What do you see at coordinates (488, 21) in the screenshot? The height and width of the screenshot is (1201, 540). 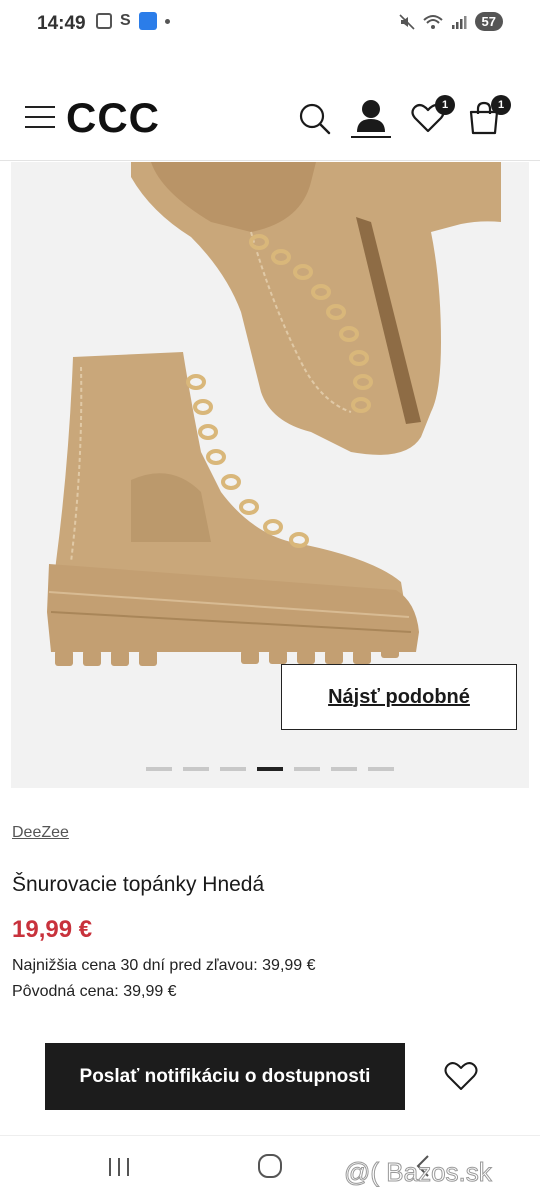 I see `battery-icon: 57` at bounding box center [488, 21].